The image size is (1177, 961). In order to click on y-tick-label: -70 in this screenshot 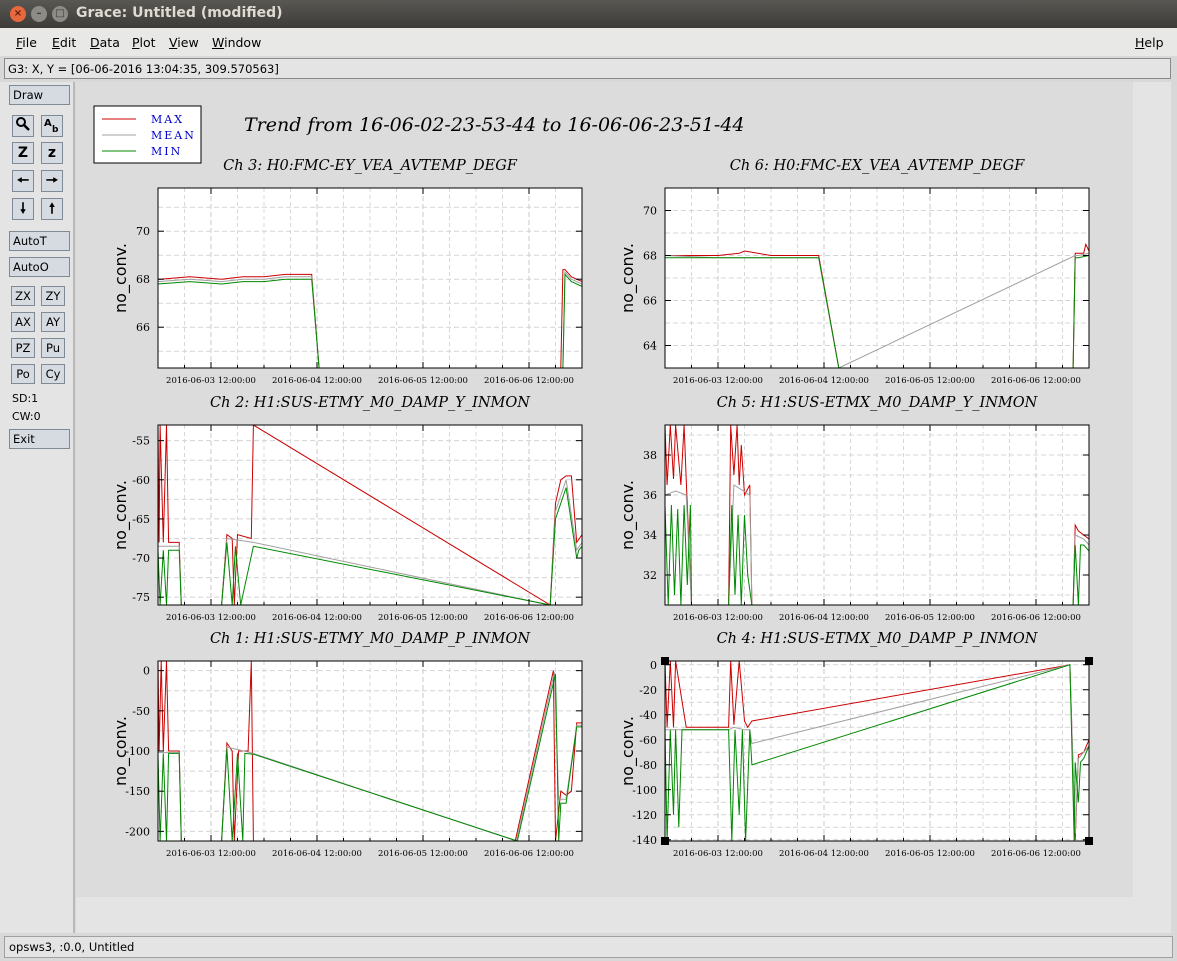, I will do `click(141, 558)`.